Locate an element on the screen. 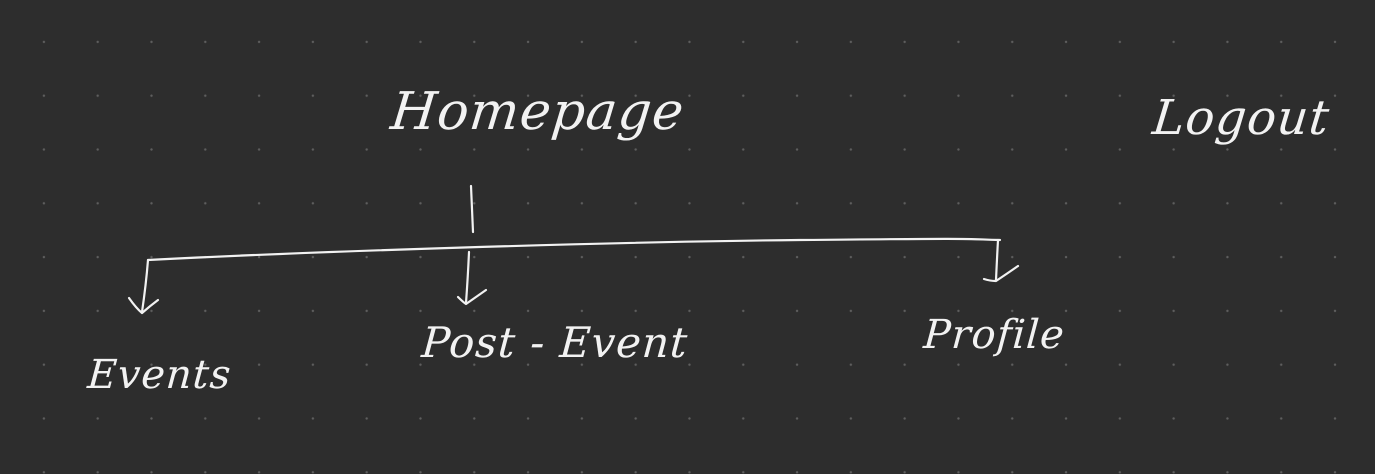  trunk-line is located at coordinates (472, 209).